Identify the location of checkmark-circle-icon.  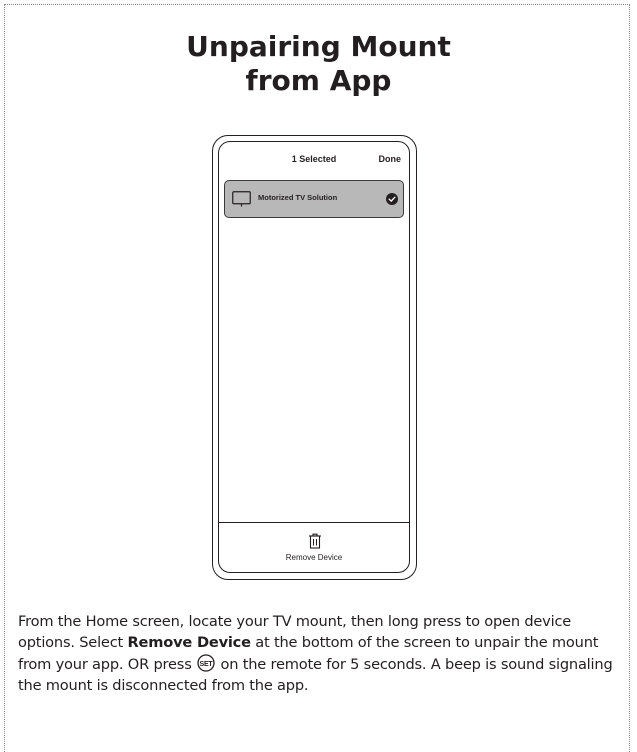
(392, 199).